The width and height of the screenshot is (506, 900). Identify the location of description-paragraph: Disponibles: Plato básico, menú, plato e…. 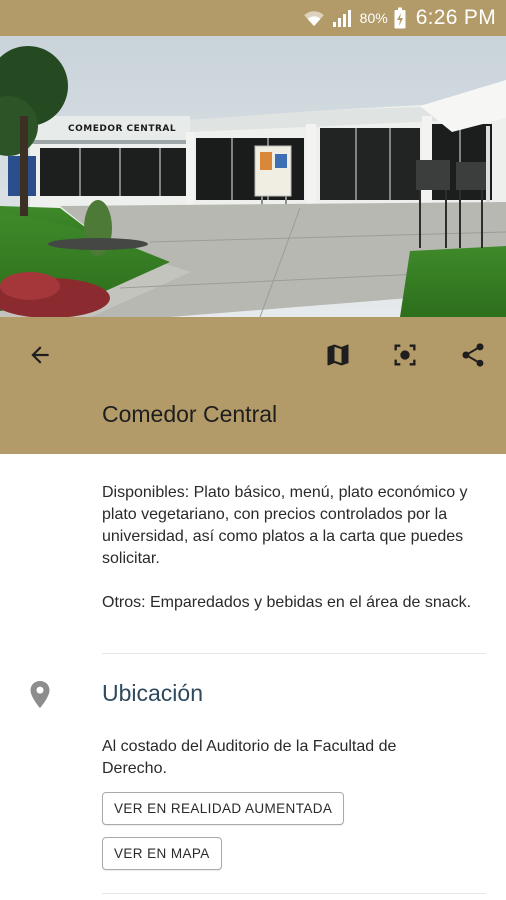
(285, 525).